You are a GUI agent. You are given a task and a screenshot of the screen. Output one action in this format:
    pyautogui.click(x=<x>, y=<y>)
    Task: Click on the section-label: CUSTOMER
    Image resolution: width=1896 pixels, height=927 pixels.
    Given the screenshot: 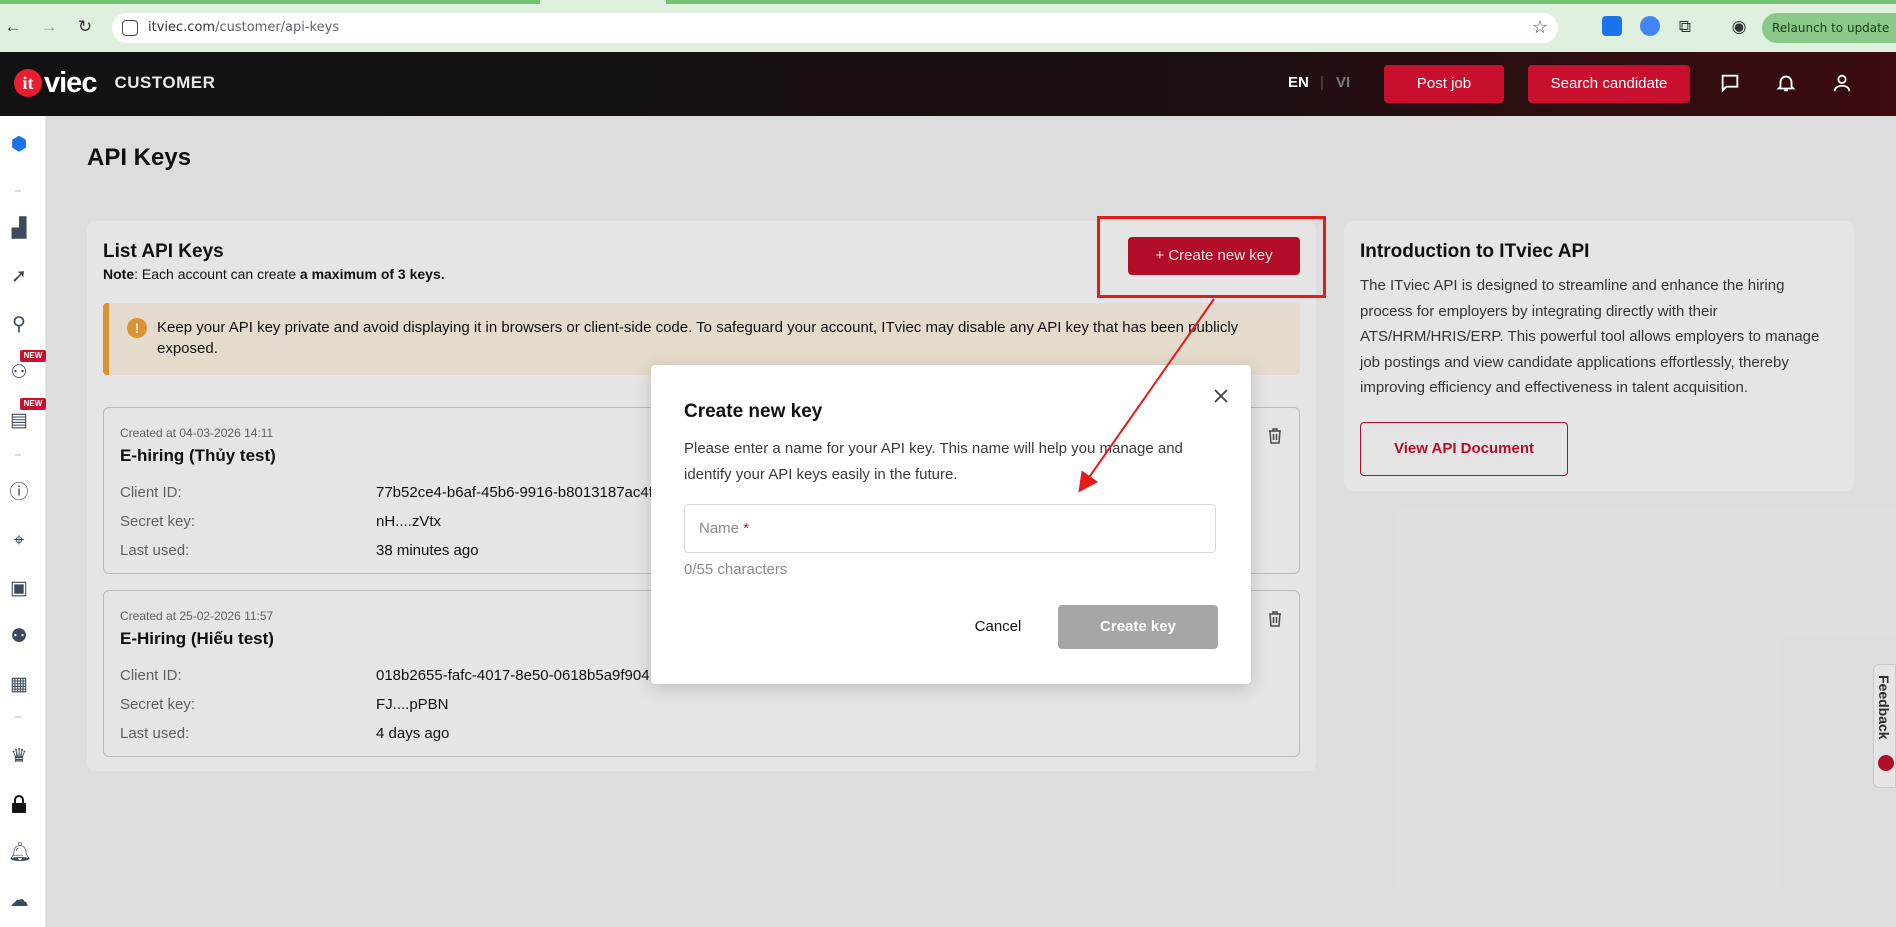 What is the action you would take?
    pyautogui.click(x=165, y=82)
    